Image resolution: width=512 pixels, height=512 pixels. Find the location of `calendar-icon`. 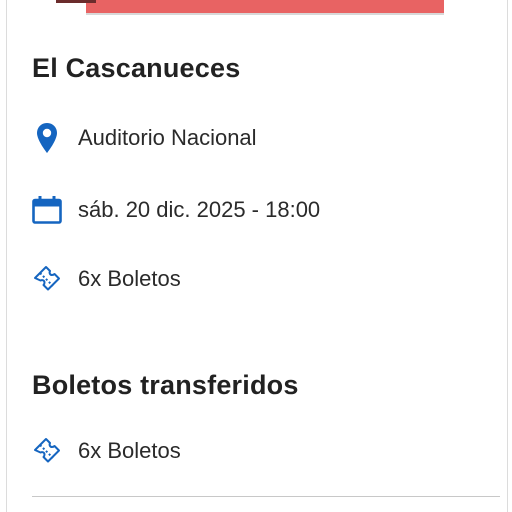

calendar-icon is located at coordinates (47, 210).